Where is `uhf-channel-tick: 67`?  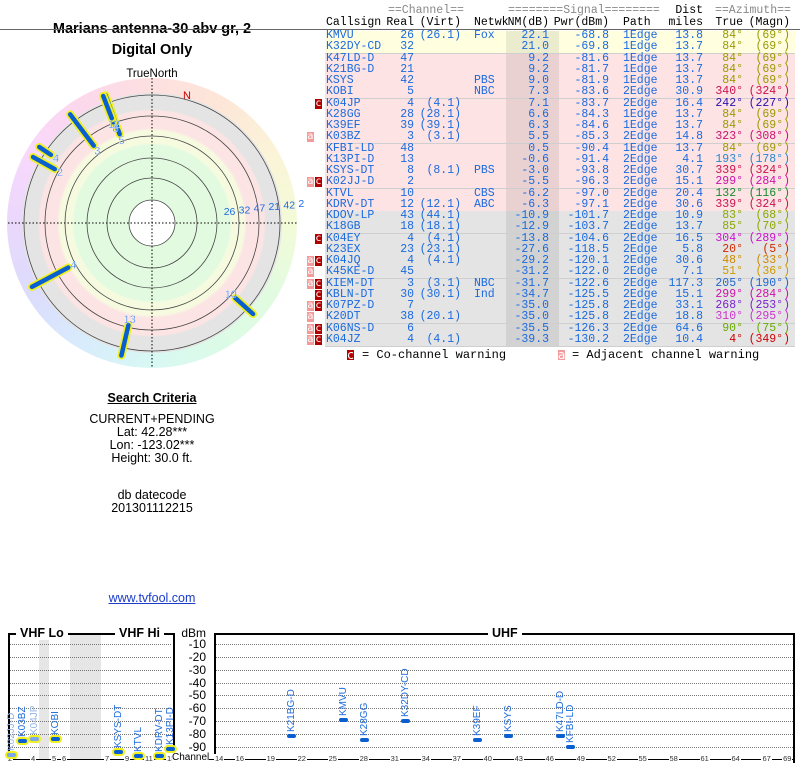 uhf-channel-tick: 67 is located at coordinates (766, 758).